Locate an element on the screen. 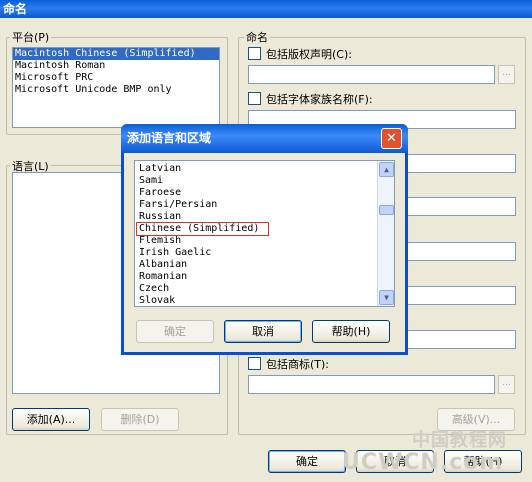  trademark-checkbox is located at coordinates (254, 363).